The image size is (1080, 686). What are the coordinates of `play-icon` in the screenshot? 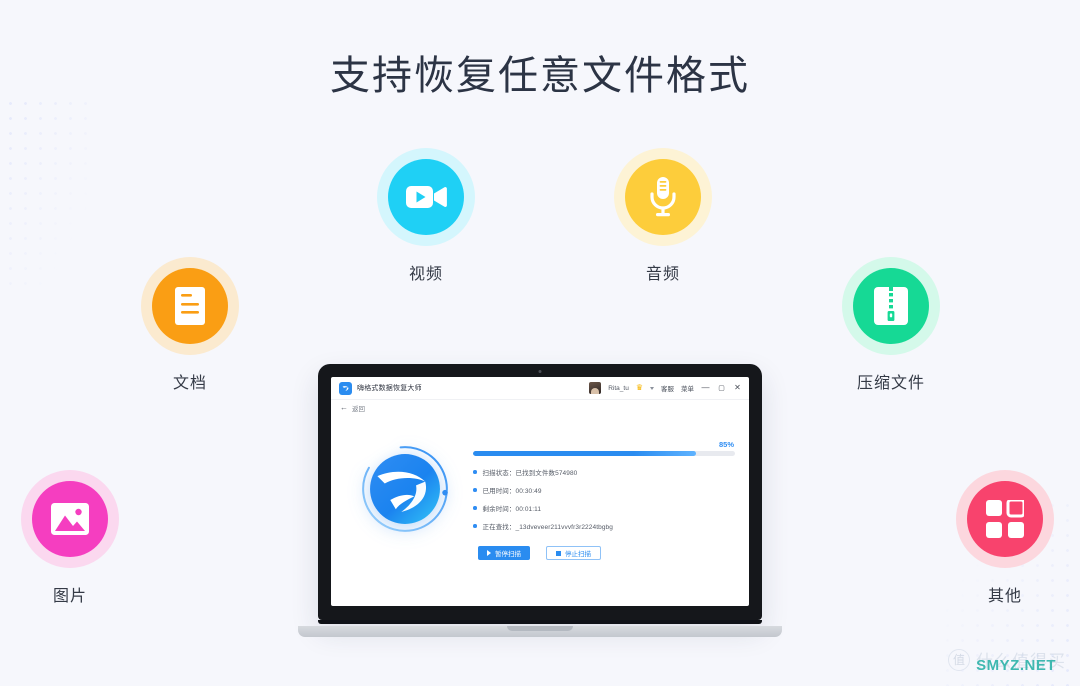 It's located at (489, 553).